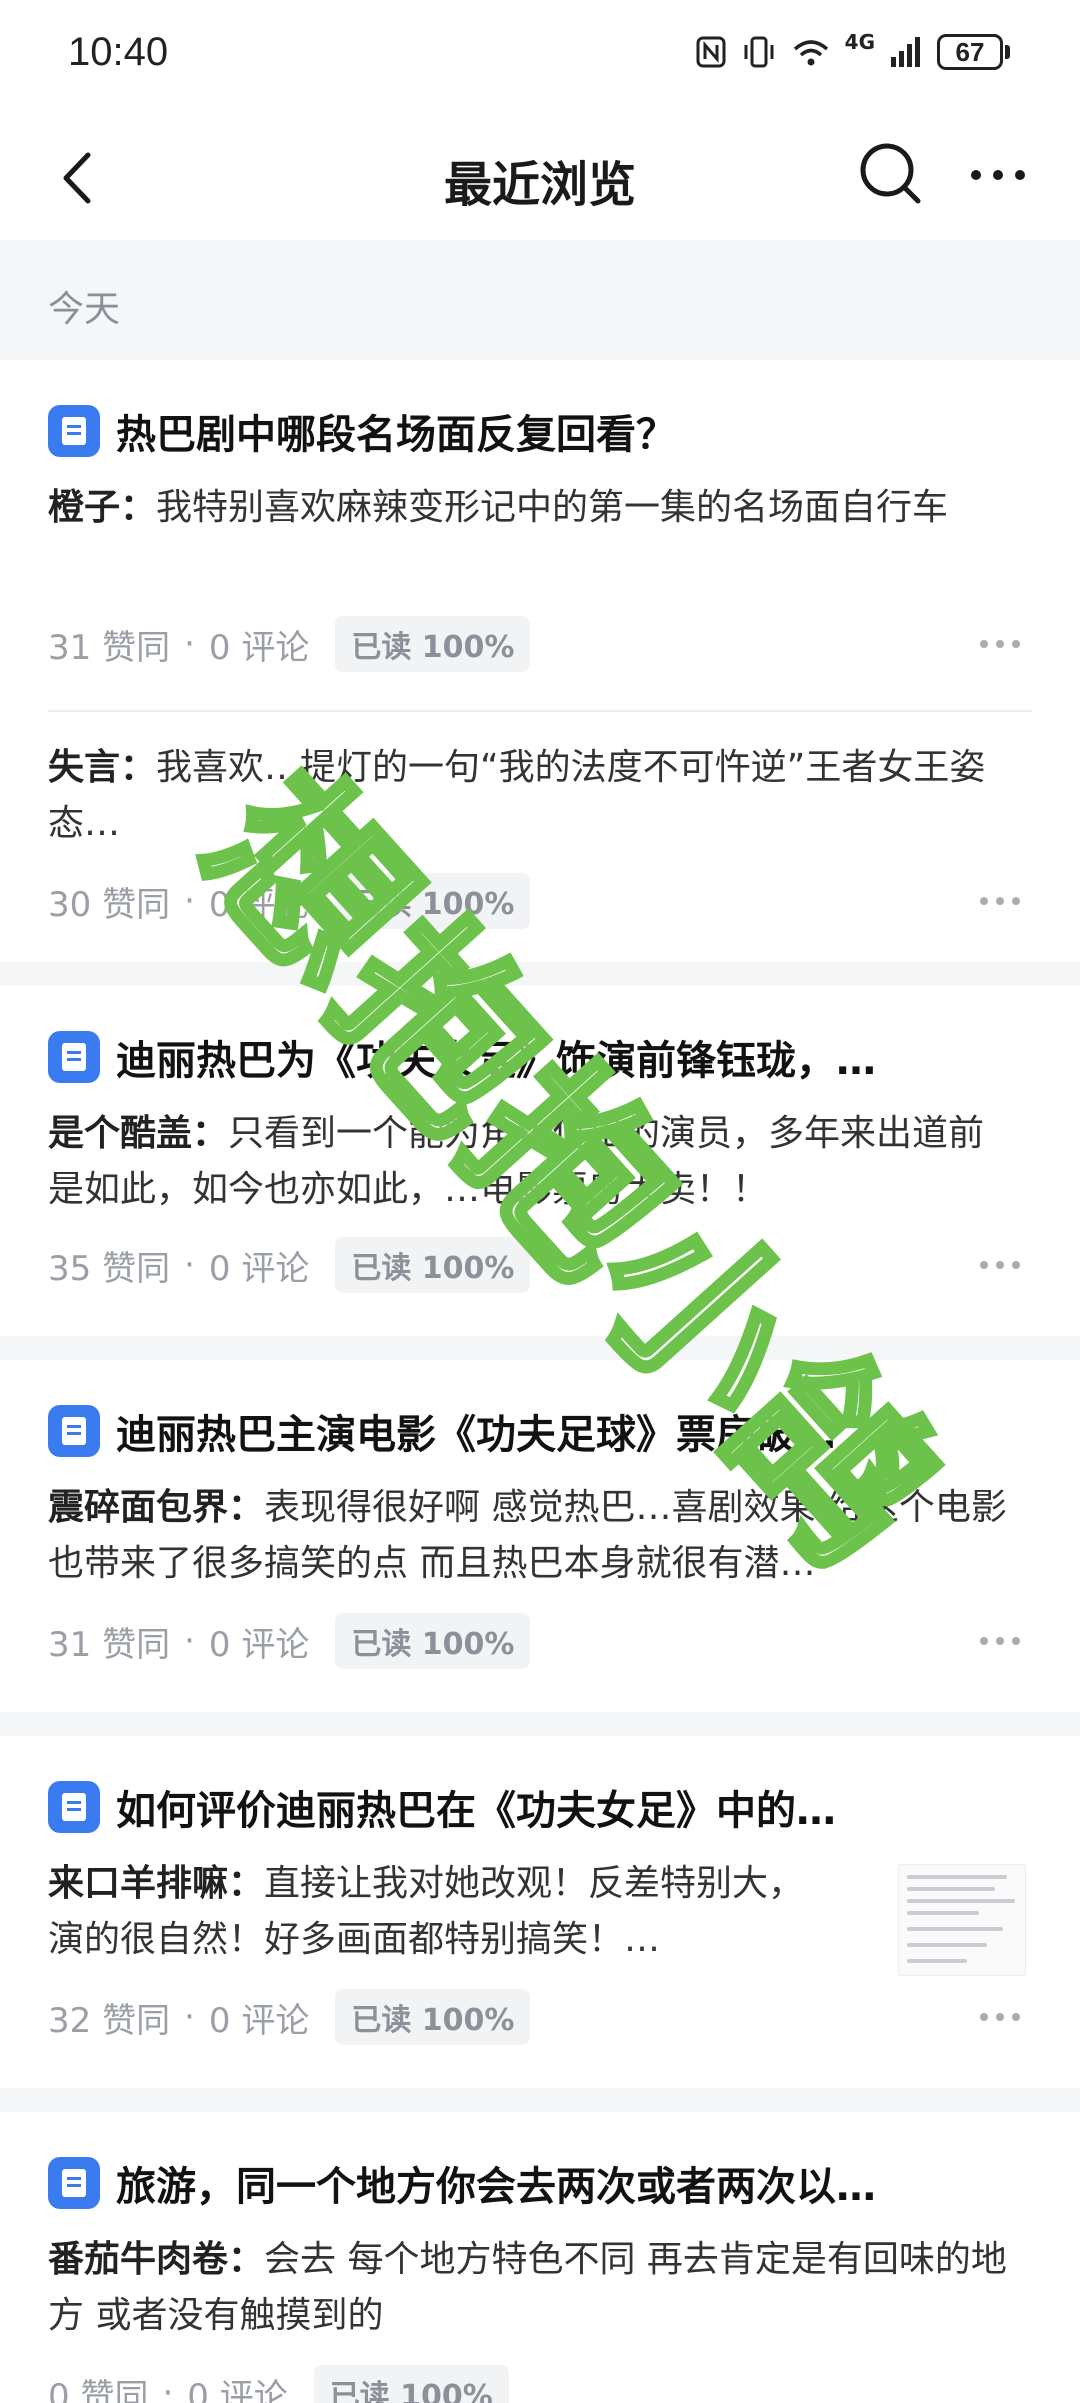 The width and height of the screenshot is (1080, 2403). What do you see at coordinates (810, 53) in the screenshot?
I see `wifi-icon` at bounding box center [810, 53].